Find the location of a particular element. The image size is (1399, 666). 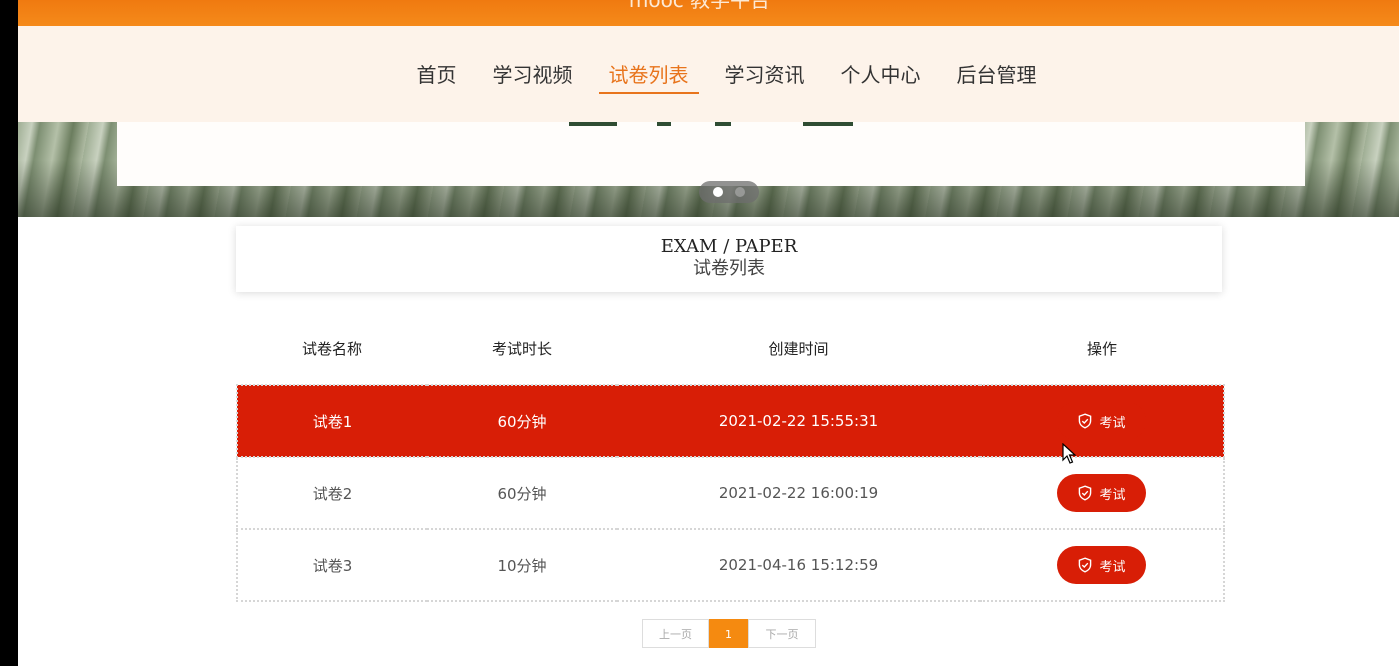

top-header-bar: mooc 教学平台 is located at coordinates (699, 13).